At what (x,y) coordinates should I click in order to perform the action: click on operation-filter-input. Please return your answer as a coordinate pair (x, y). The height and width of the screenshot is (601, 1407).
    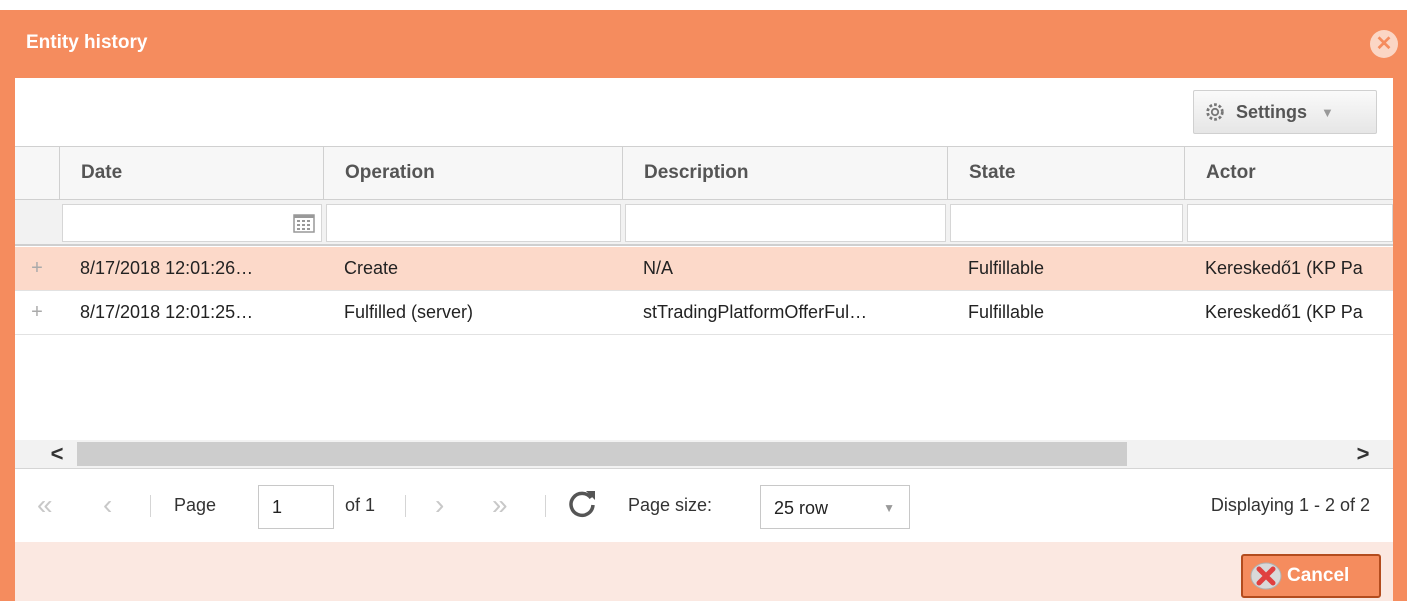
    Looking at the image, I should click on (473, 223).